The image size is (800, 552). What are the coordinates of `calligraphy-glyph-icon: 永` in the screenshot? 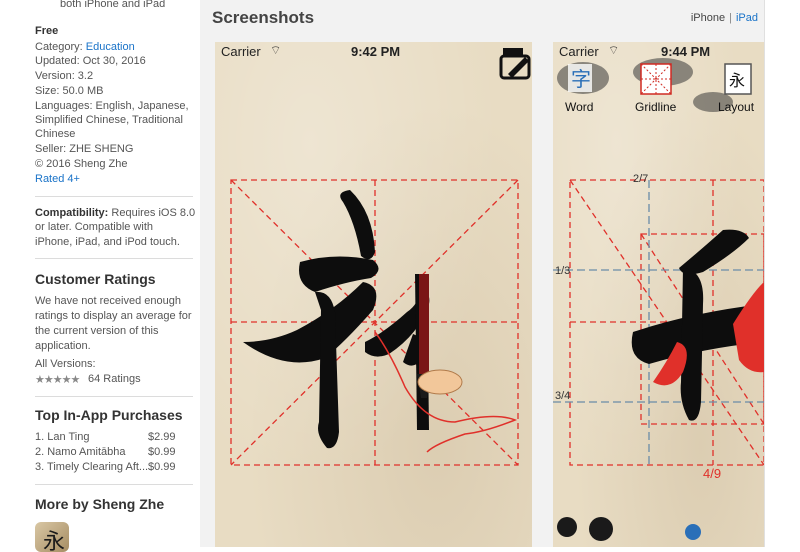 It's located at (54, 541).